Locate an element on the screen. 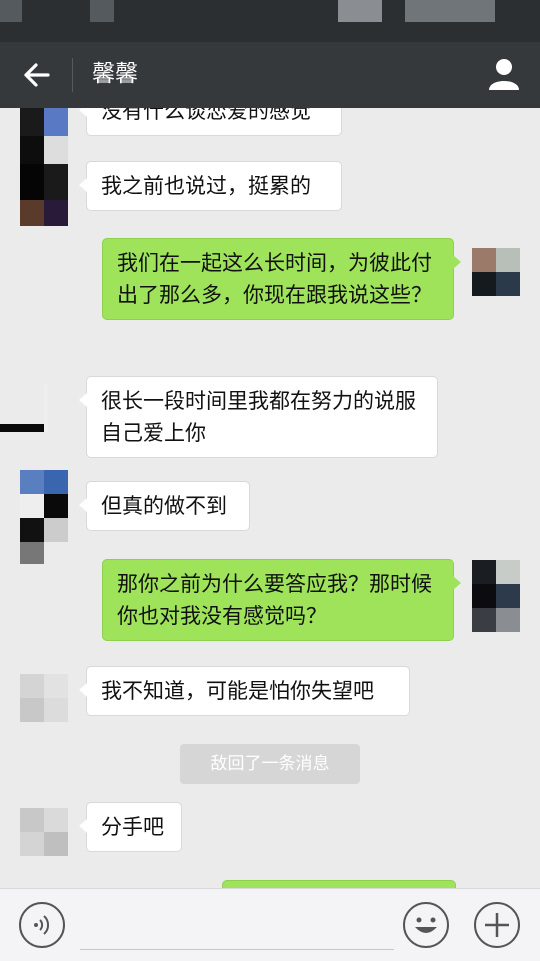  message-bubble: 我不知道，可能是怕你失望吧 is located at coordinates (244, 691).